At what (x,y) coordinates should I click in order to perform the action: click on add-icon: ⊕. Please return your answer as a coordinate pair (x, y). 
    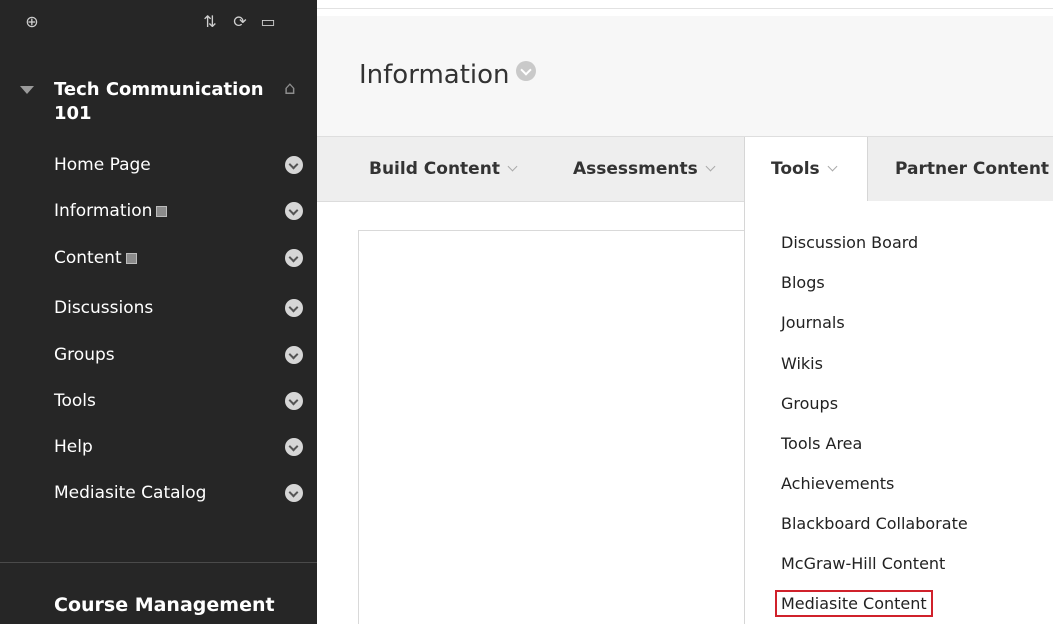
    Looking at the image, I should click on (32, 22).